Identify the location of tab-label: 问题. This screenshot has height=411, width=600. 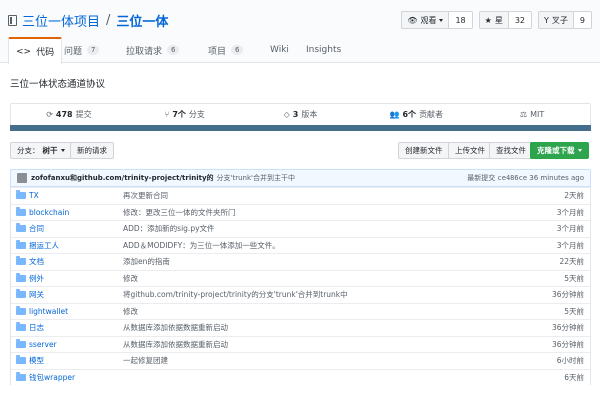
(73, 51).